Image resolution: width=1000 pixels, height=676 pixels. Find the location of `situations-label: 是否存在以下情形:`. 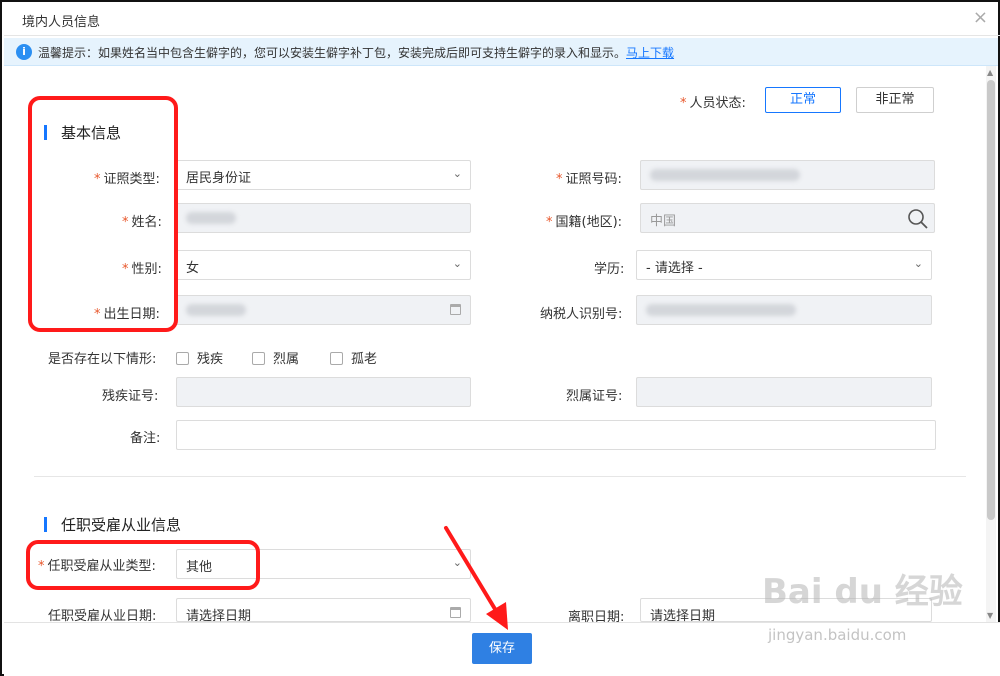

situations-label: 是否存在以下情形: is located at coordinates (102, 359).